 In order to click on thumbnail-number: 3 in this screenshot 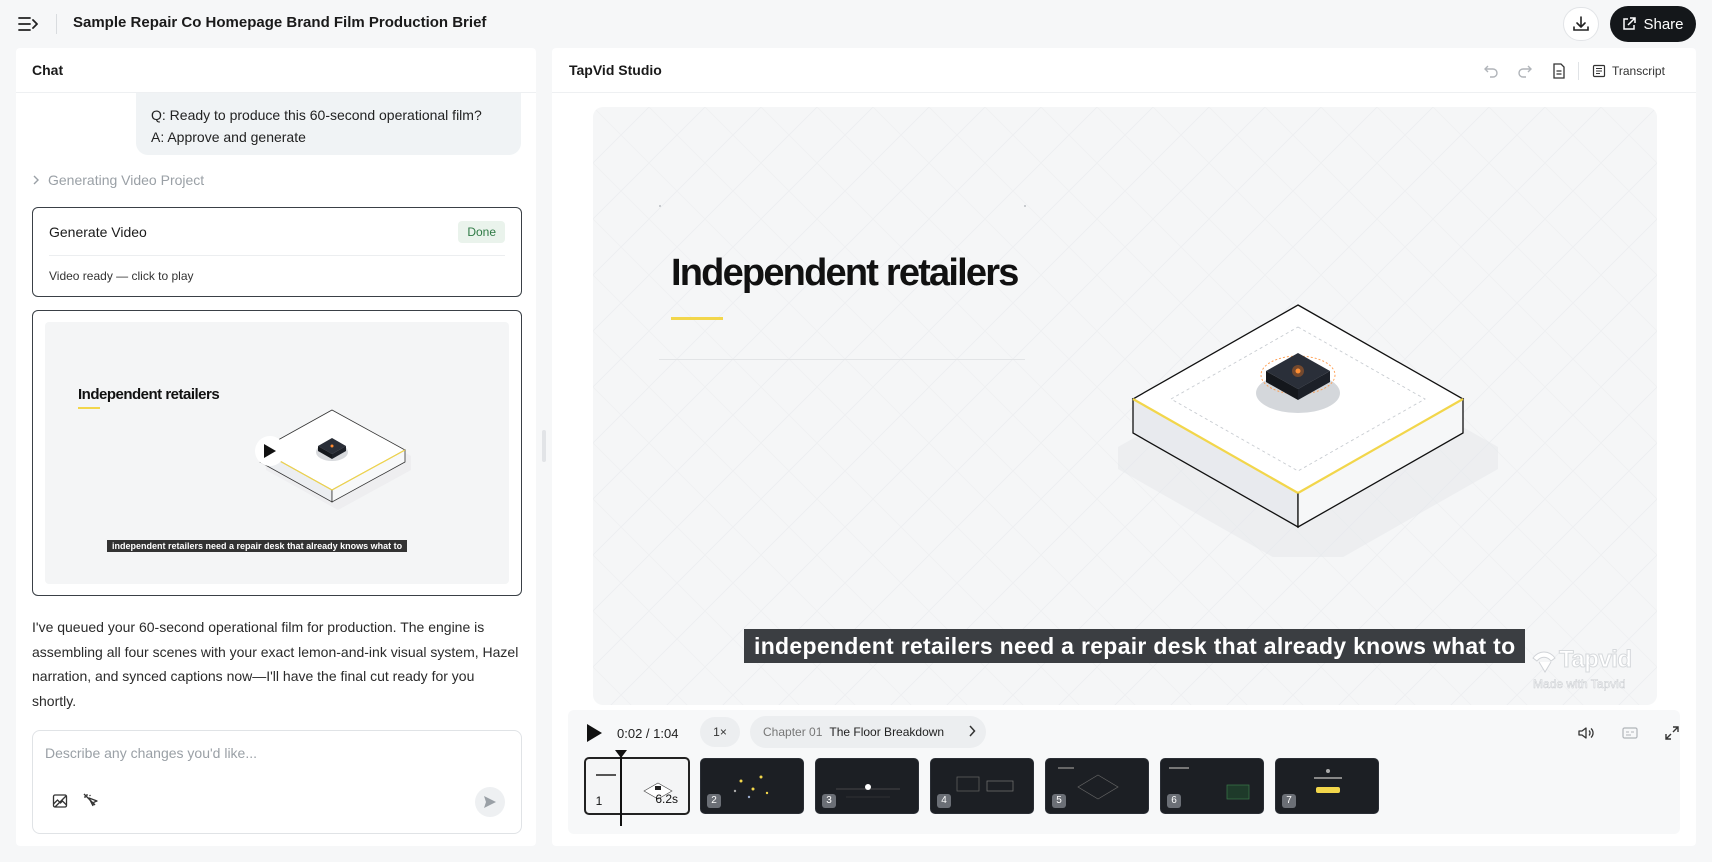, I will do `click(829, 801)`.